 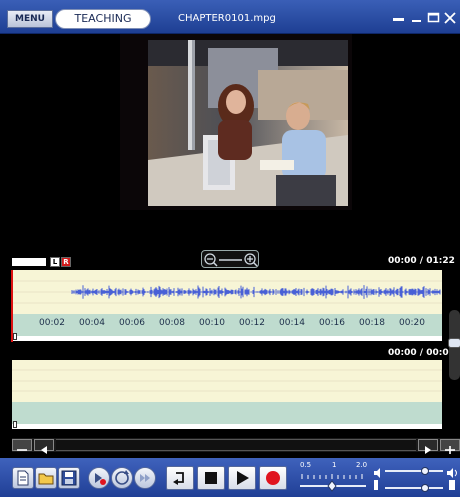 What do you see at coordinates (15, 336) in the screenshot?
I see `track1-start-handle` at bounding box center [15, 336].